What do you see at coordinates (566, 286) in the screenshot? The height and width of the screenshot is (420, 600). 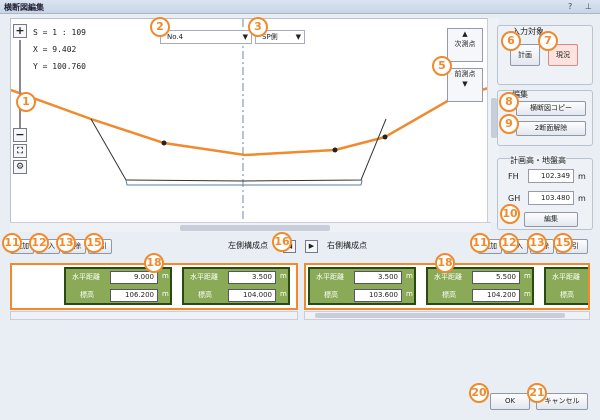 I see `point-card: 水平距離 標高` at bounding box center [566, 286].